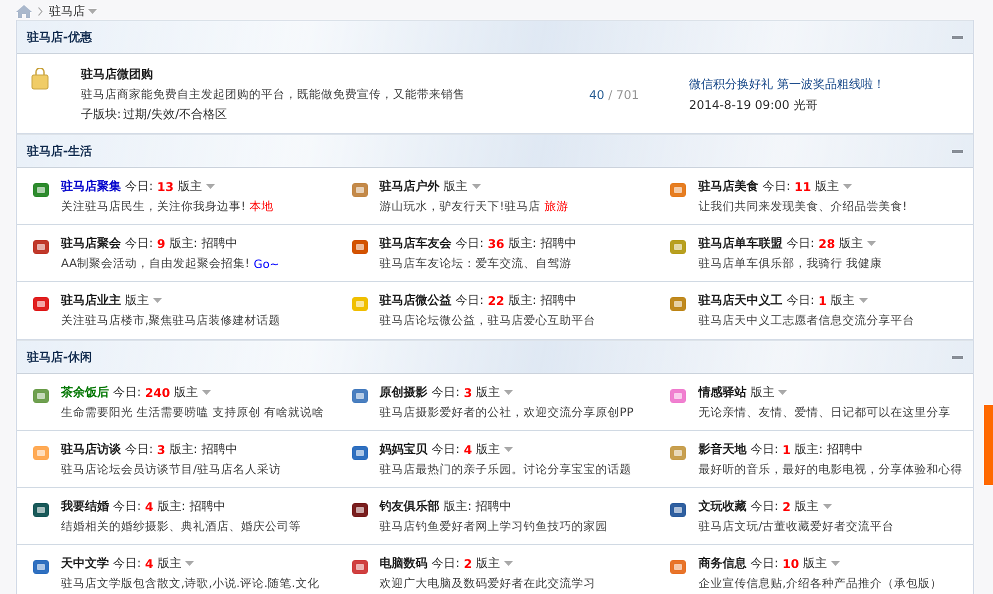 The image size is (993, 594). What do you see at coordinates (262, 206) in the screenshot?
I see `tag-link: 本地` at bounding box center [262, 206].